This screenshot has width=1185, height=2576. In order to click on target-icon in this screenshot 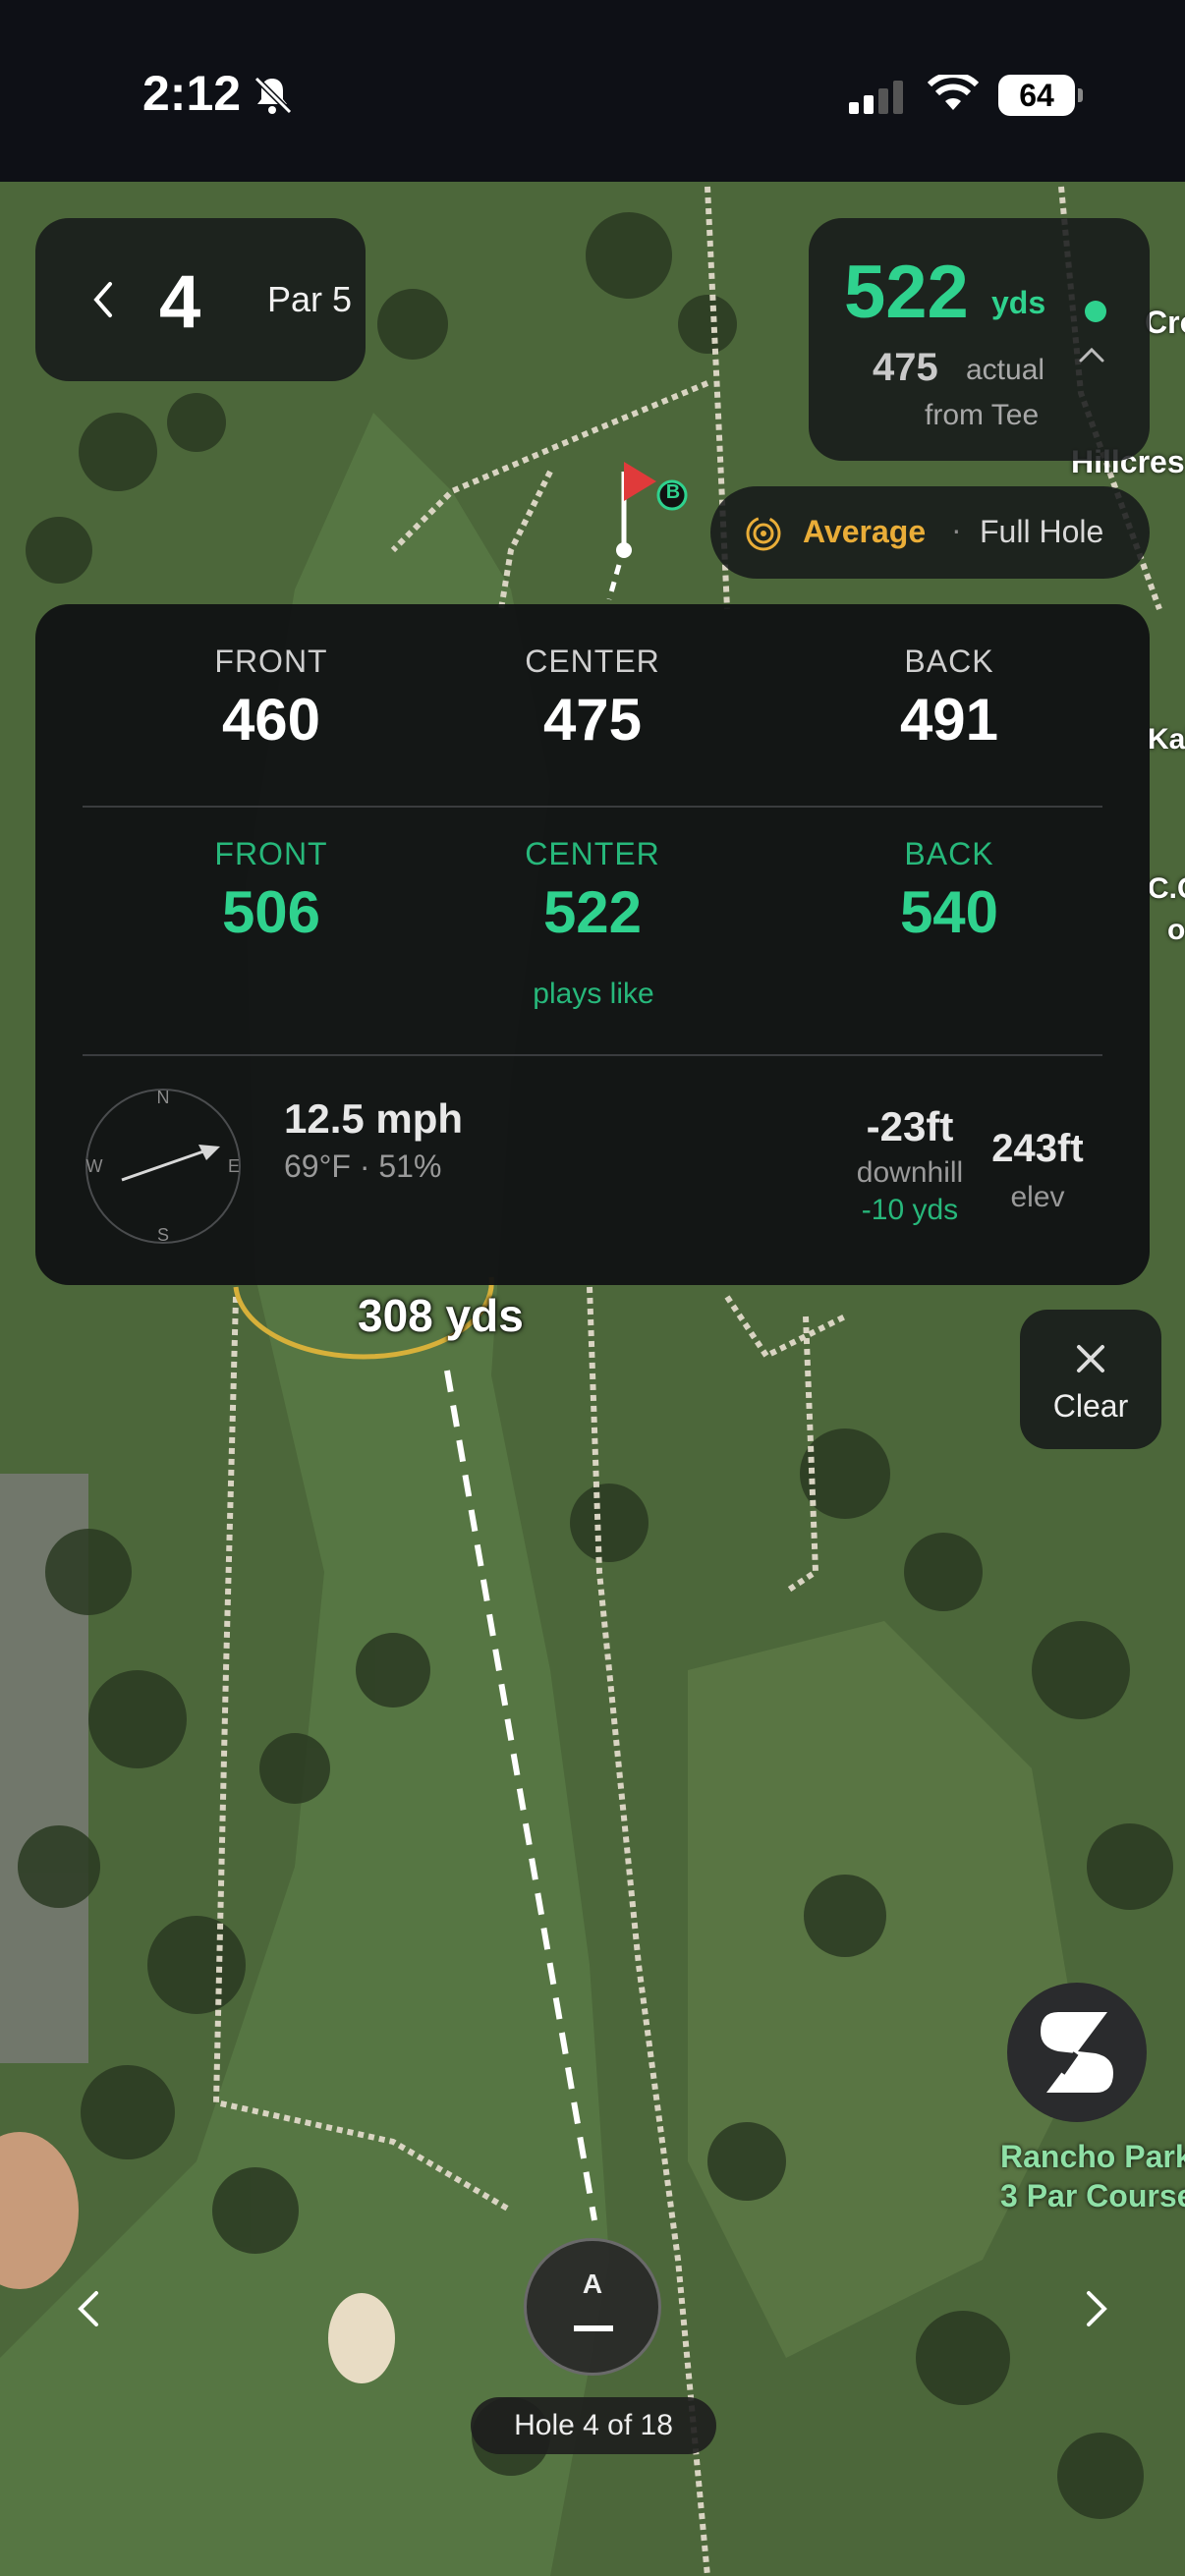, I will do `click(763, 533)`.